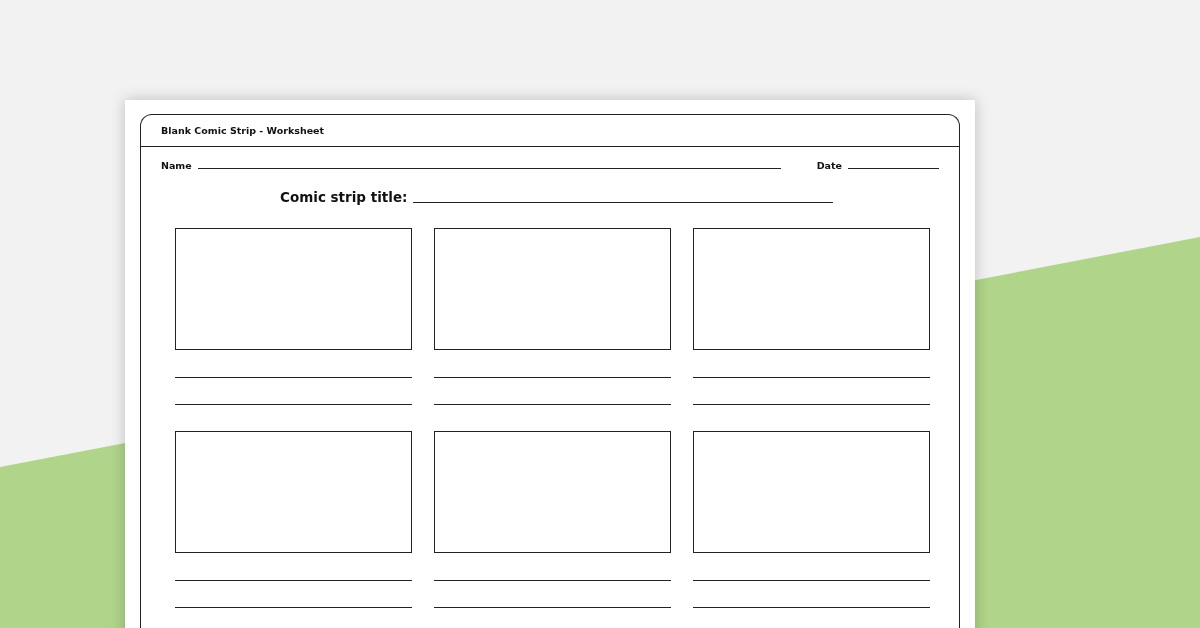 The height and width of the screenshot is (628, 1200). What do you see at coordinates (243, 130) in the screenshot?
I see `worksheet-title: Blank Comic Strip - Worksheet` at bounding box center [243, 130].